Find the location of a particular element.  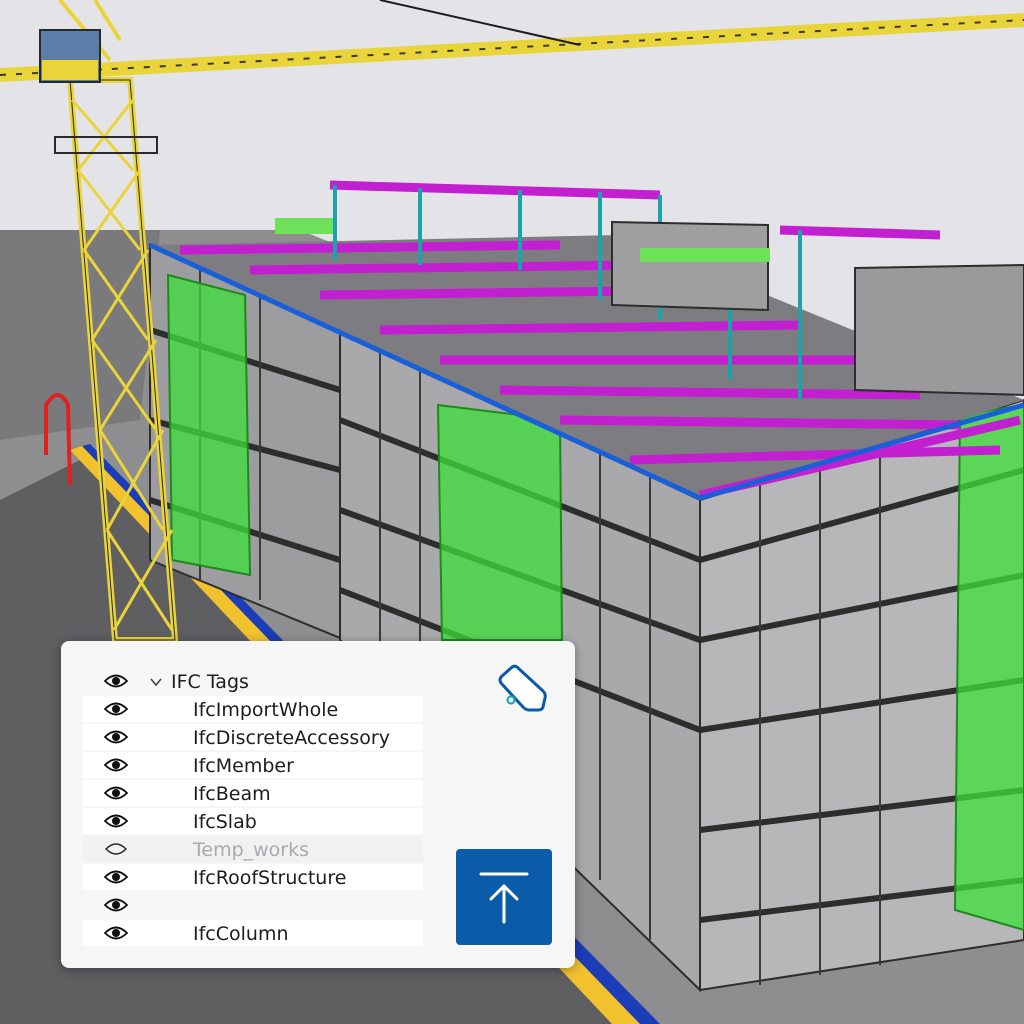

tree-header-label: IFC Tags is located at coordinates (210, 682).